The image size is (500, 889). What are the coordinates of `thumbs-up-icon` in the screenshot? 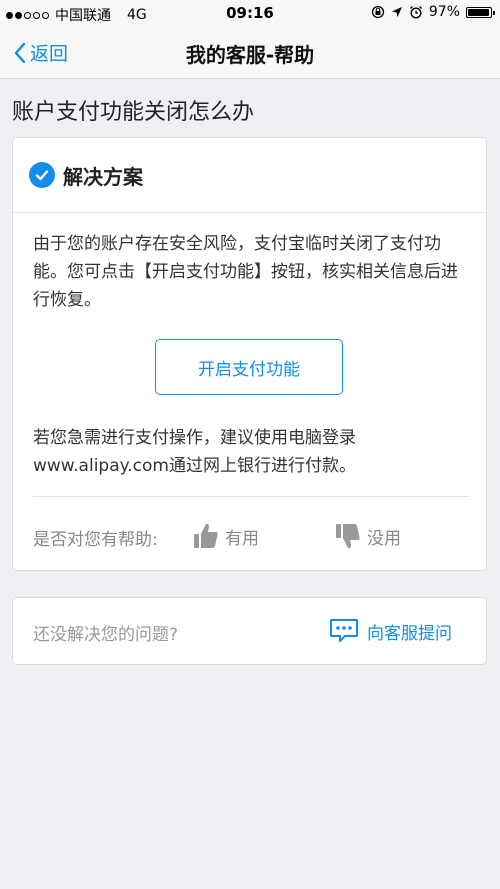 It's located at (206, 535).